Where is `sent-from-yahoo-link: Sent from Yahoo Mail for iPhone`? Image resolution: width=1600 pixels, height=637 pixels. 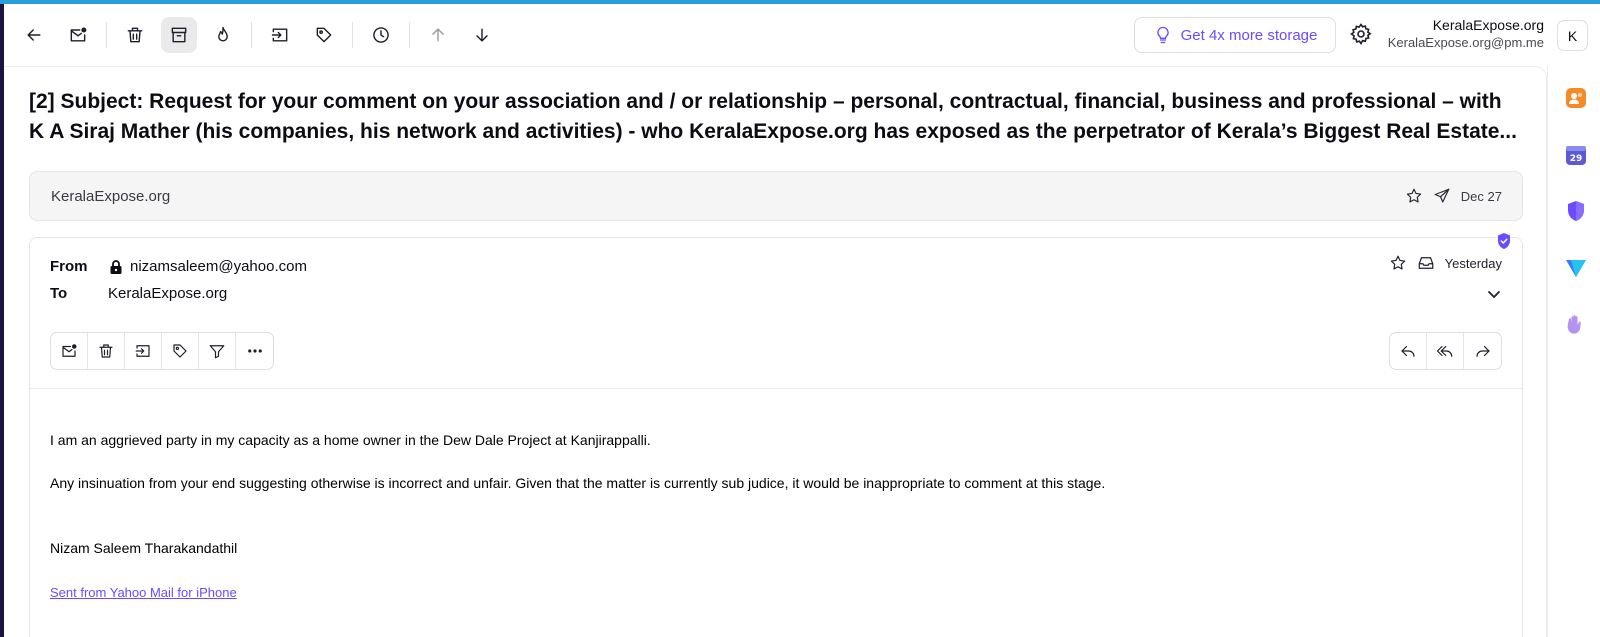
sent-from-yahoo-link: Sent from Yahoo Mail for iPhone is located at coordinates (143, 592).